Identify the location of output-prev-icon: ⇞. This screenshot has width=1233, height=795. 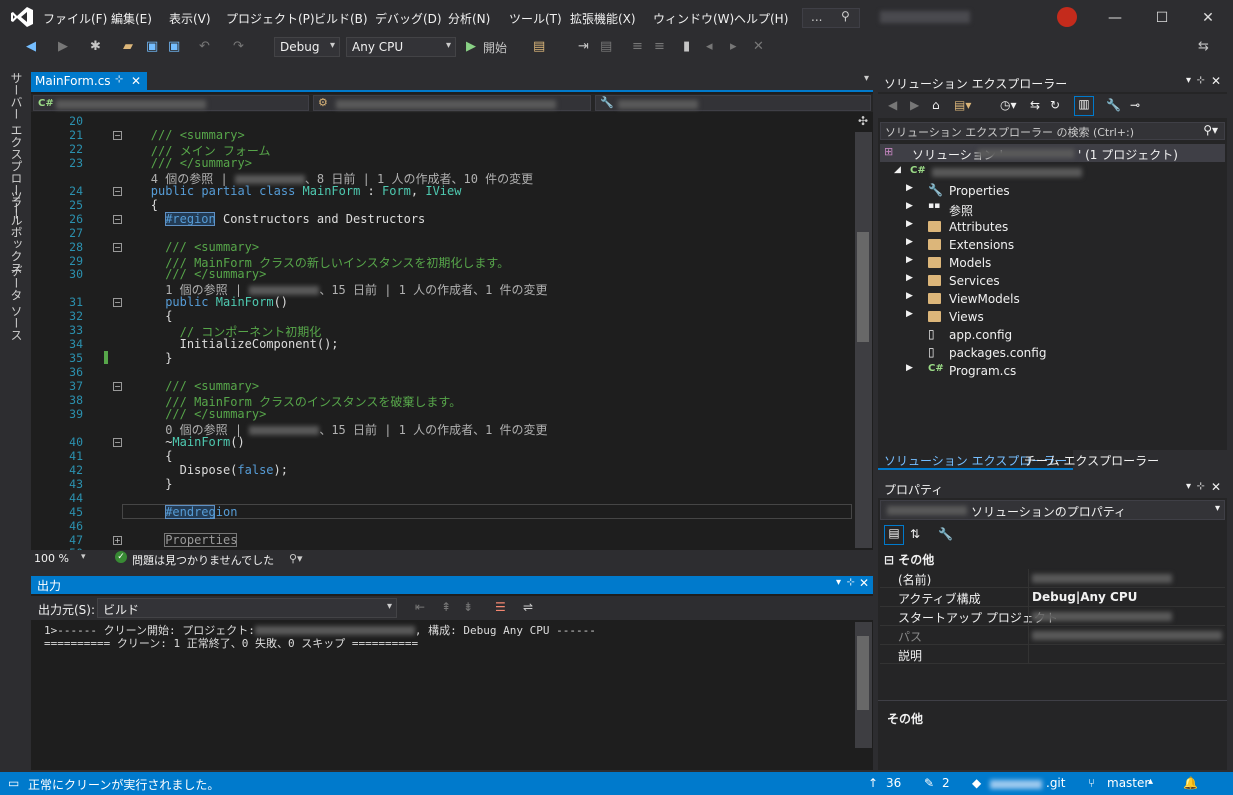
(446, 607).